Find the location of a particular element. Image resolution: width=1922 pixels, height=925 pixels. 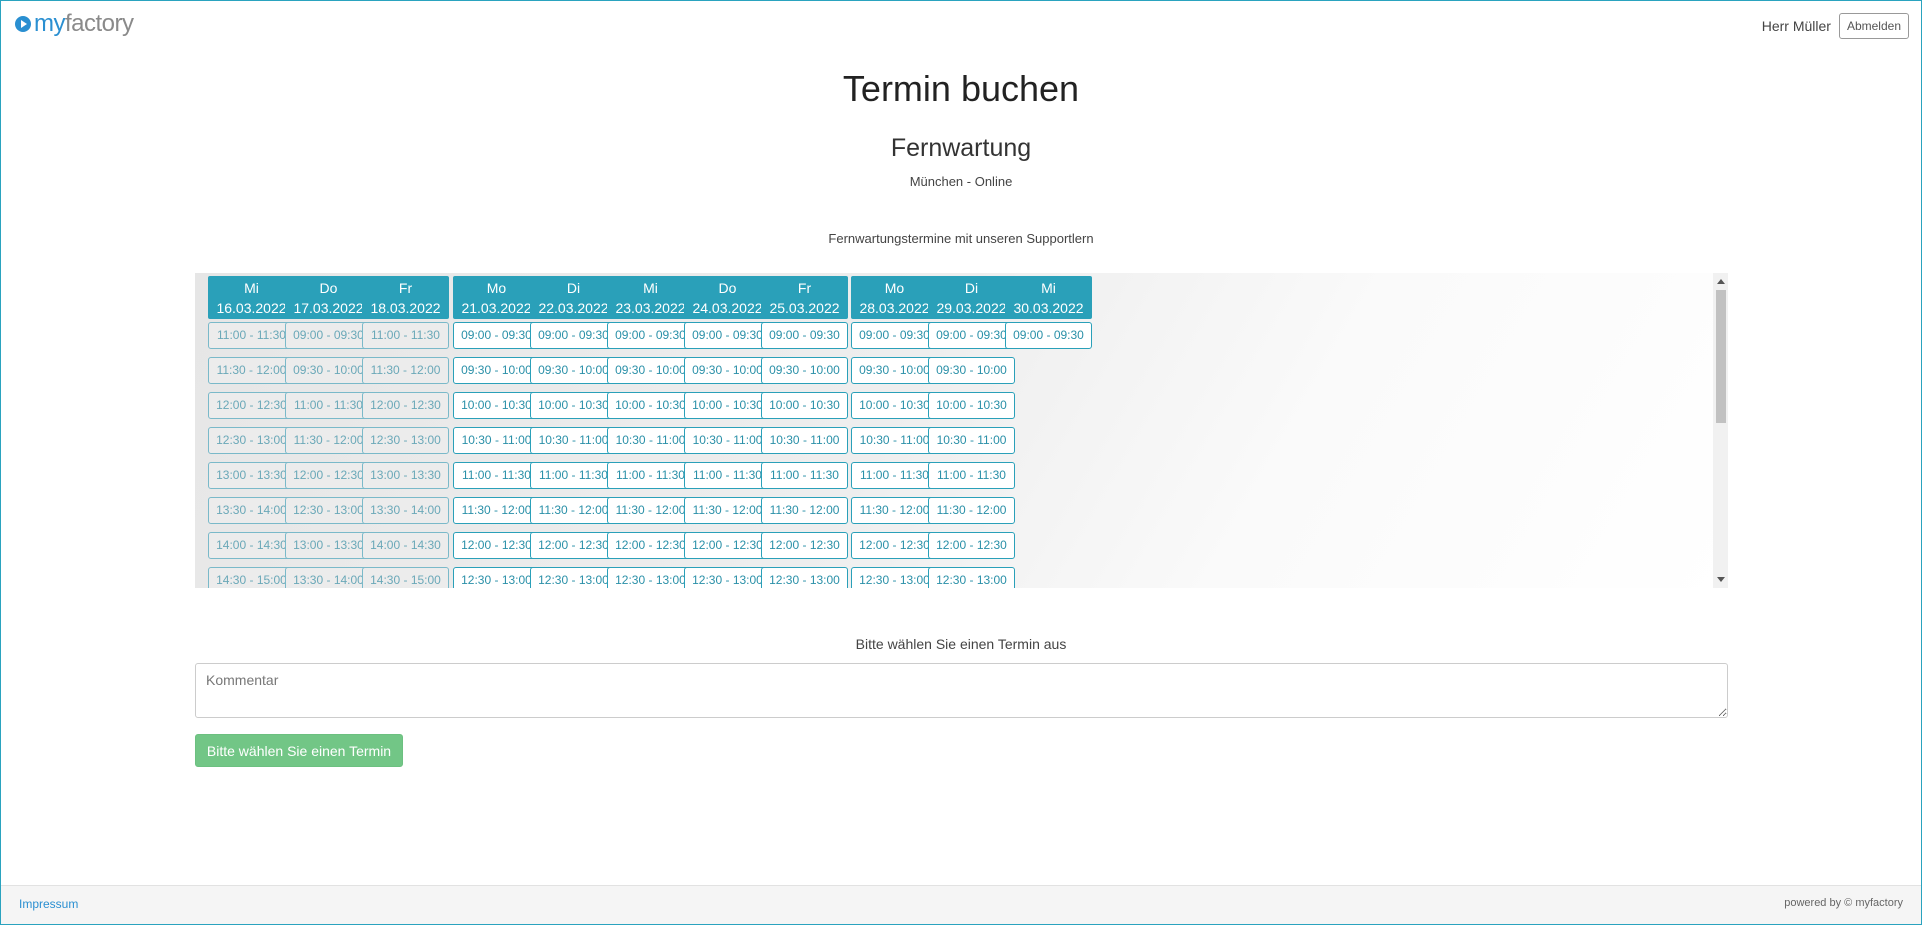

day-date: 22.03.2022 is located at coordinates (573, 308).